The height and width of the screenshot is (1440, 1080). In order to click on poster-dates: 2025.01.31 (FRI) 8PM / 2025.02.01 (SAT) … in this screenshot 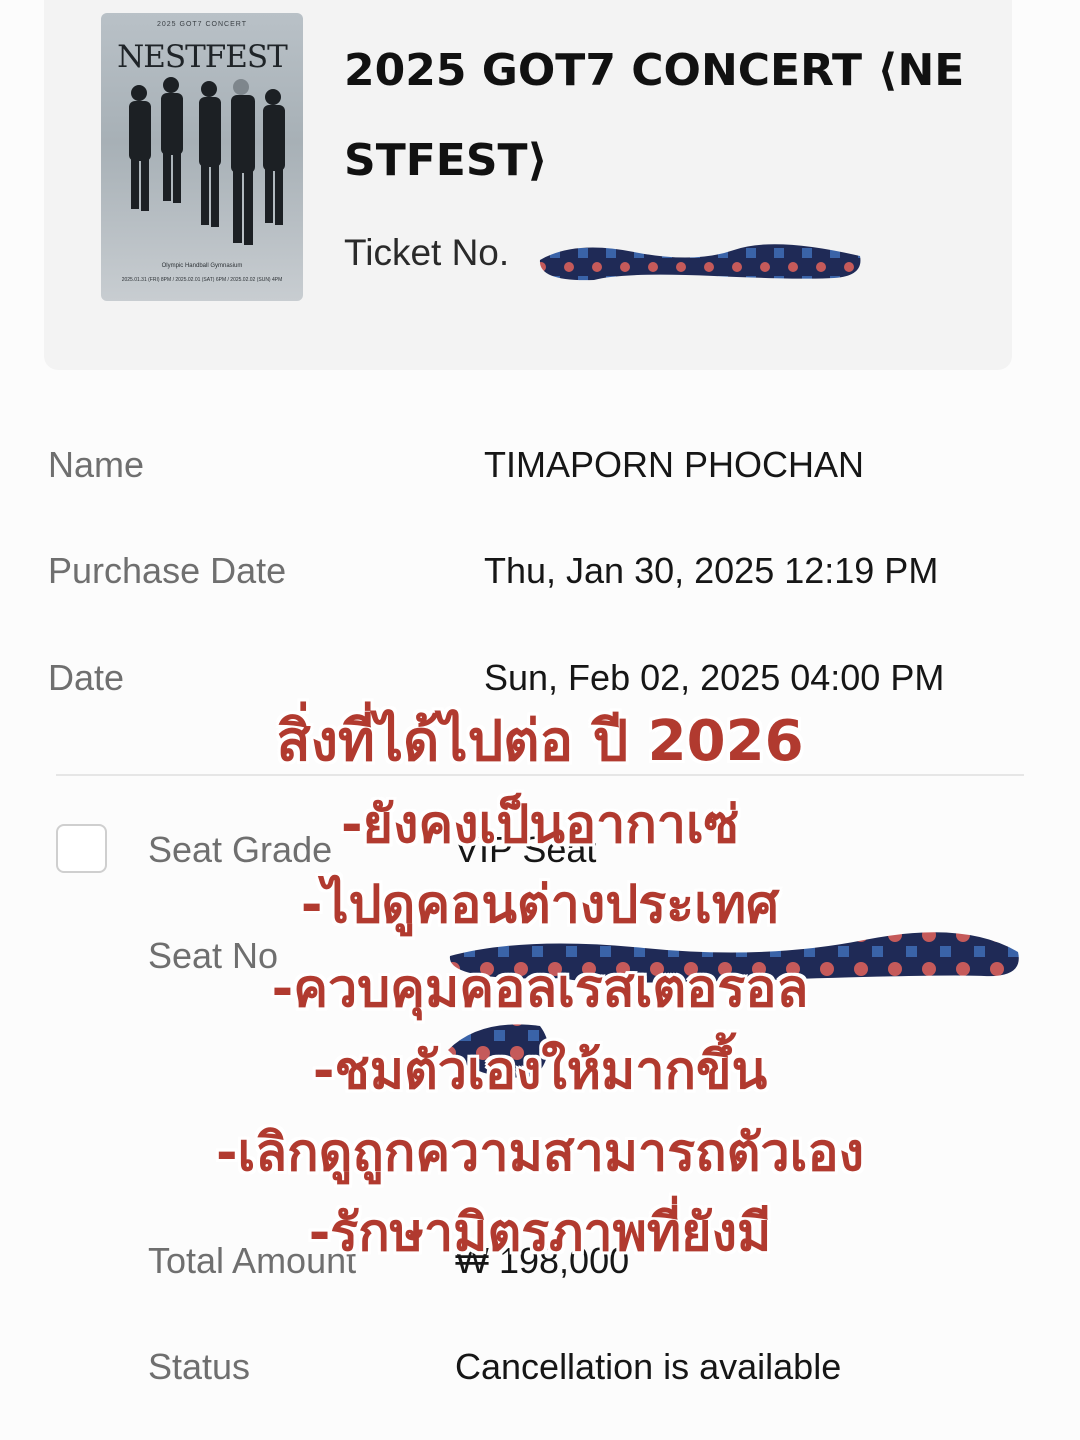, I will do `click(202, 280)`.